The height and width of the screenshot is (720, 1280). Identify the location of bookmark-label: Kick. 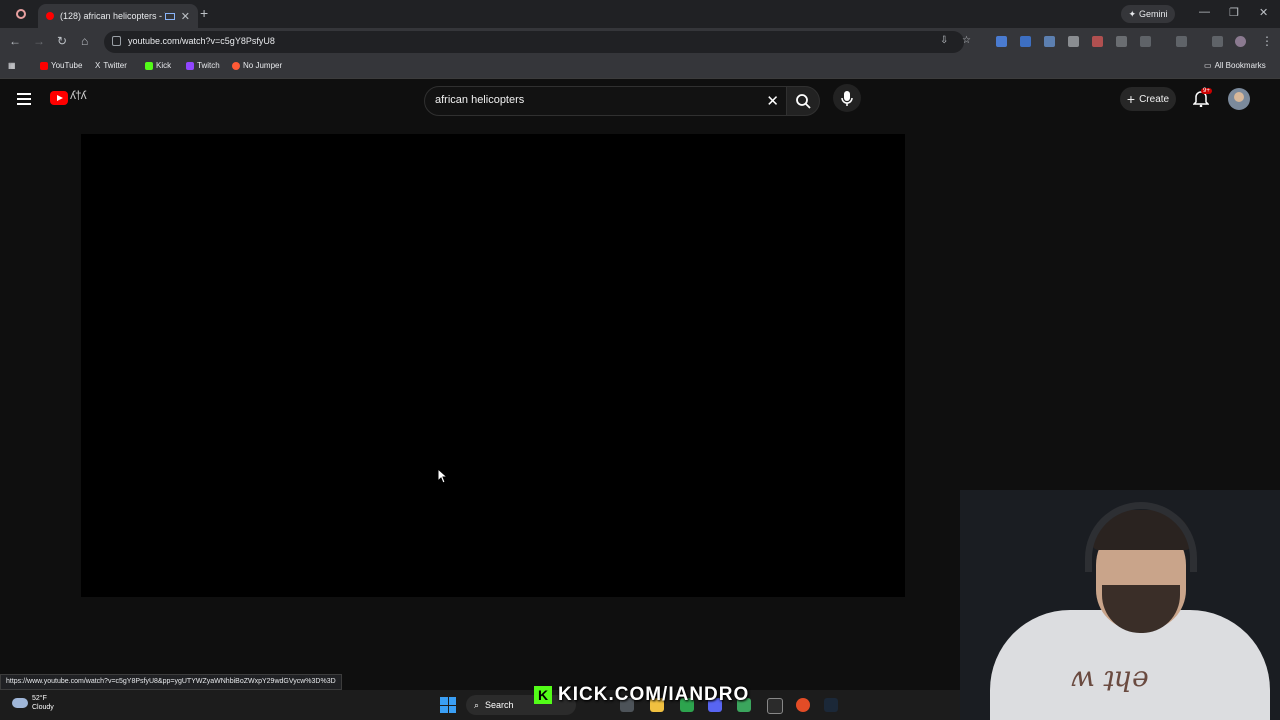
(164, 65).